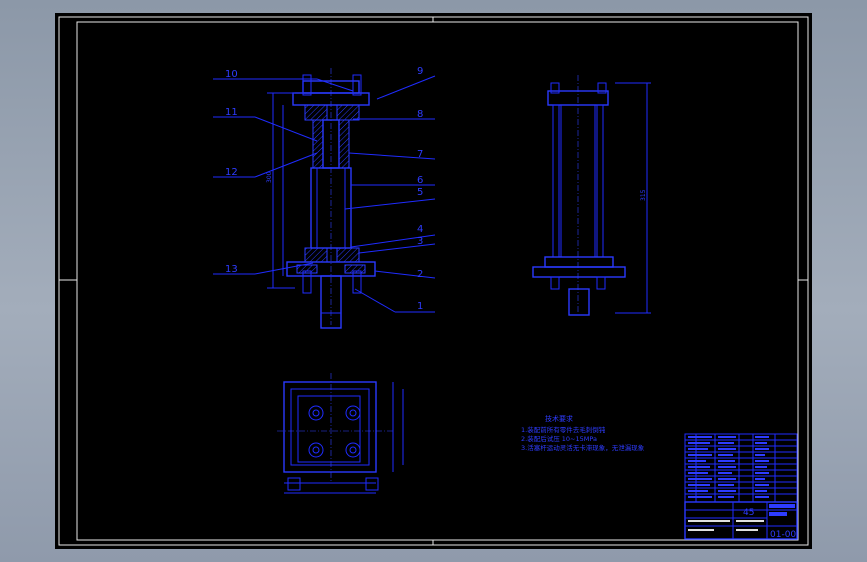  I want to click on drawing-number: 01-00, so click(783, 535).